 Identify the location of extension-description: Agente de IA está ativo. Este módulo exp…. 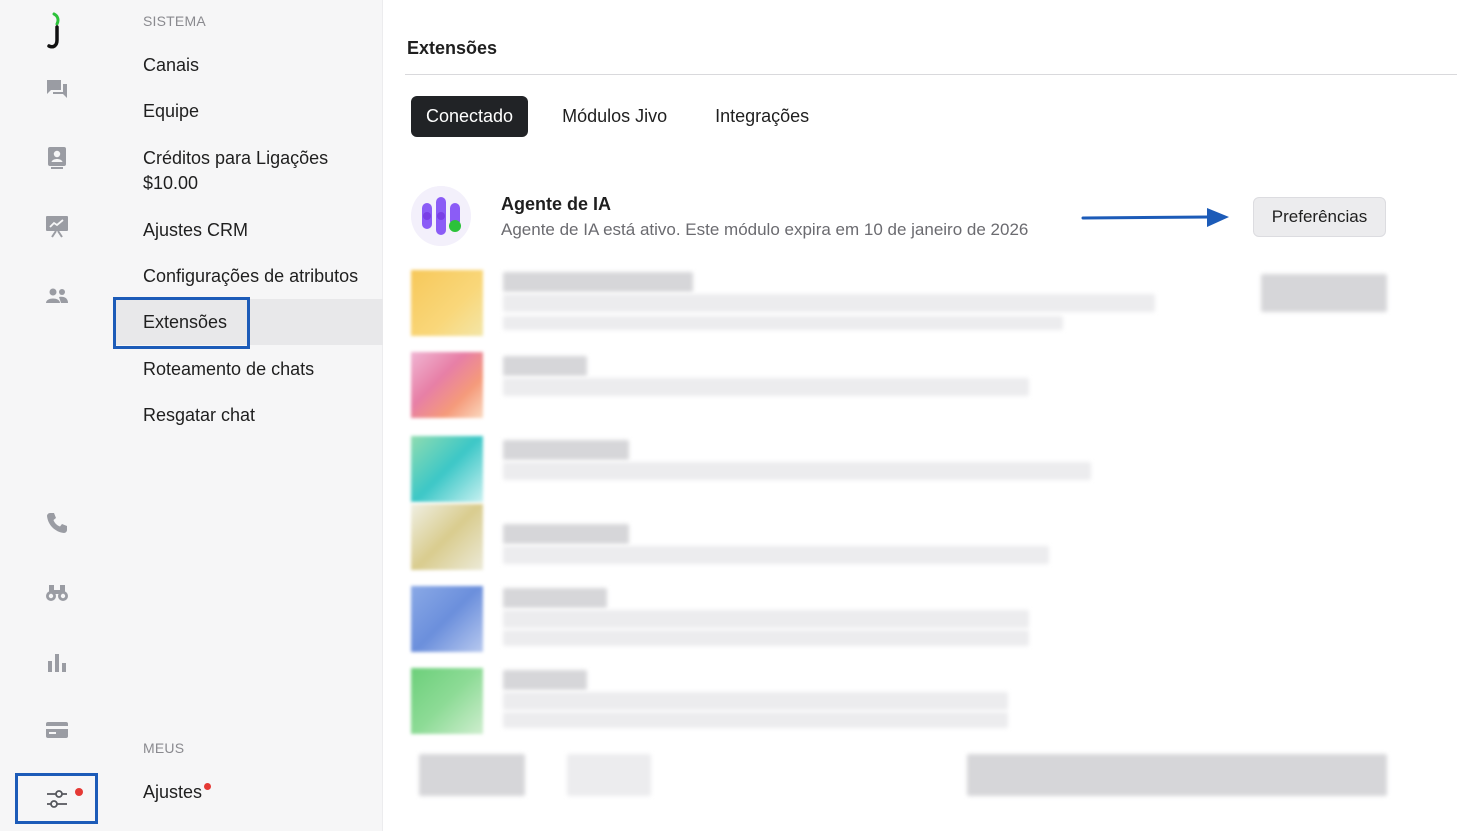
(765, 229).